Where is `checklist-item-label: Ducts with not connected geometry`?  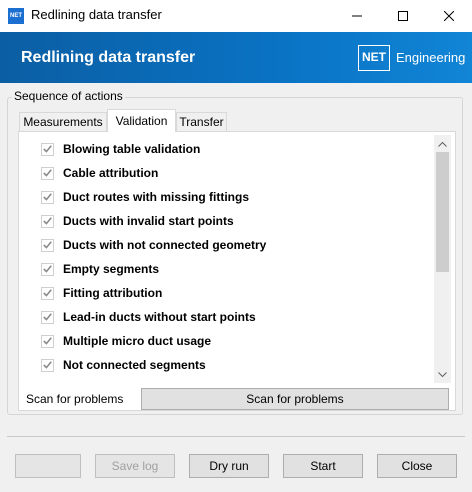 checklist-item-label: Ducts with not connected geometry is located at coordinates (165, 245).